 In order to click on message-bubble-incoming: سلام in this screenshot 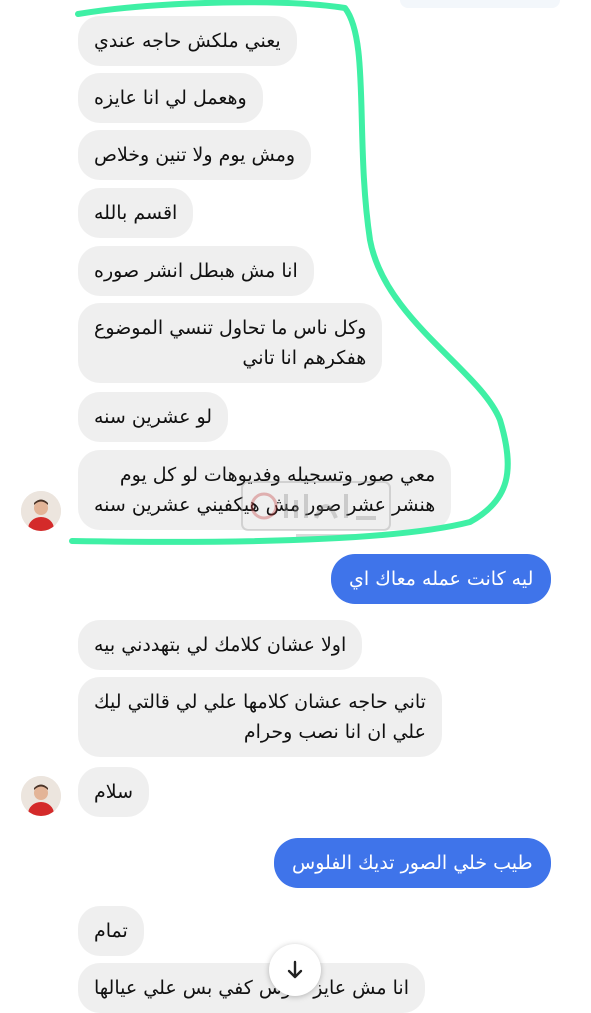, I will do `click(114, 792)`.